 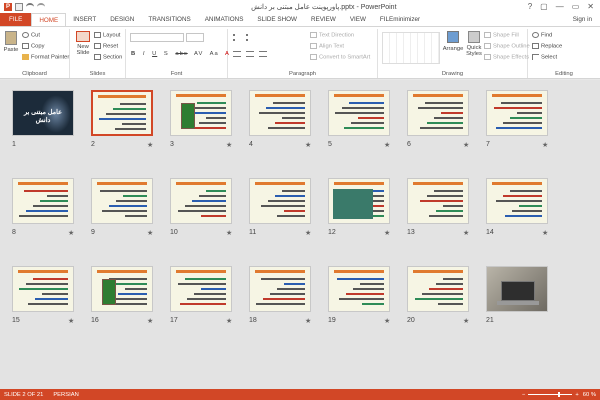 I want to click on select-button: Select, so click(x=544, y=57).